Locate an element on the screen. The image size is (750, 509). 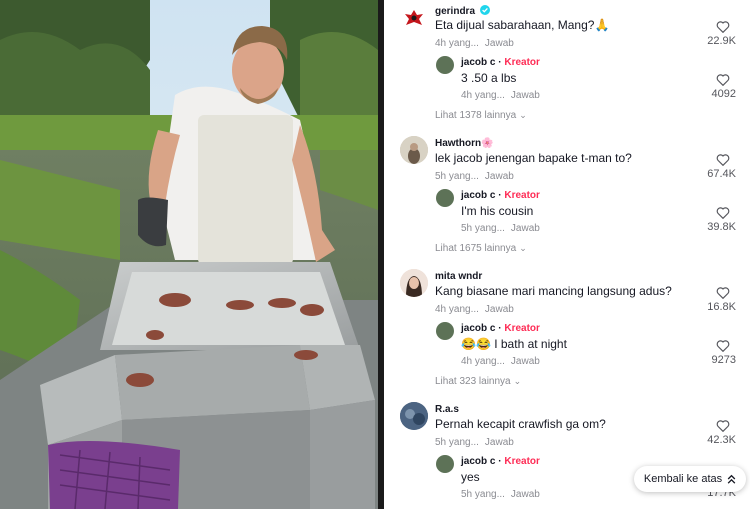
reply-text: I'm his cousin is located at coordinates (497, 211).